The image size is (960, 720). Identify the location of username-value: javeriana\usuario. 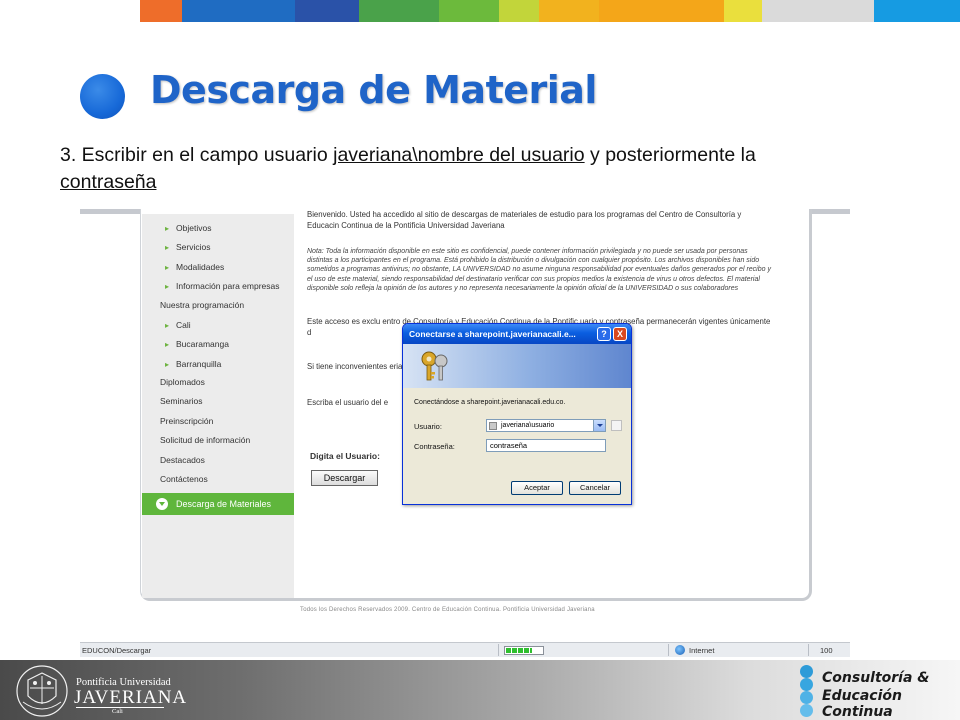
(528, 425).